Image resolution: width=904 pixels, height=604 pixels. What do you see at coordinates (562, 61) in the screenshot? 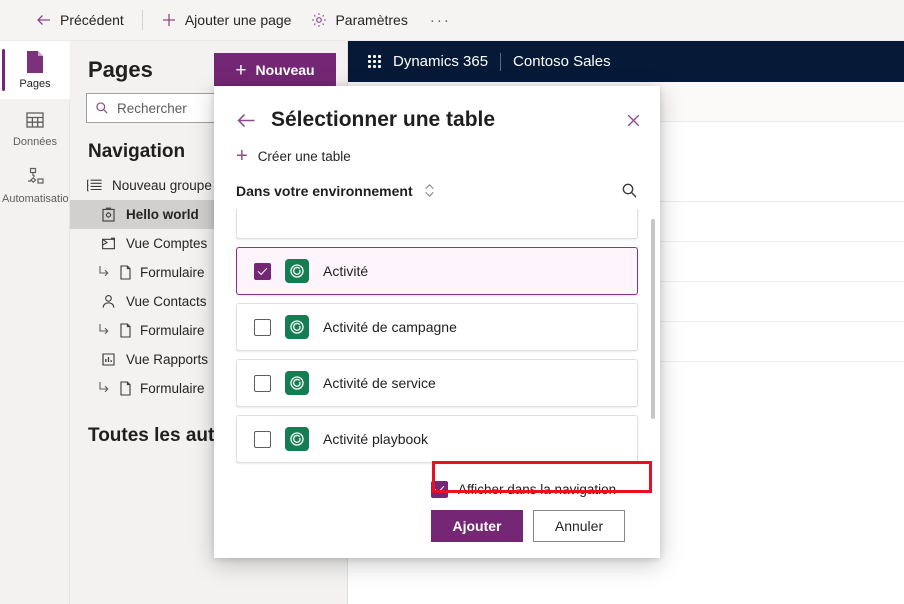
I see `app-name: Contoso Sales` at bounding box center [562, 61].